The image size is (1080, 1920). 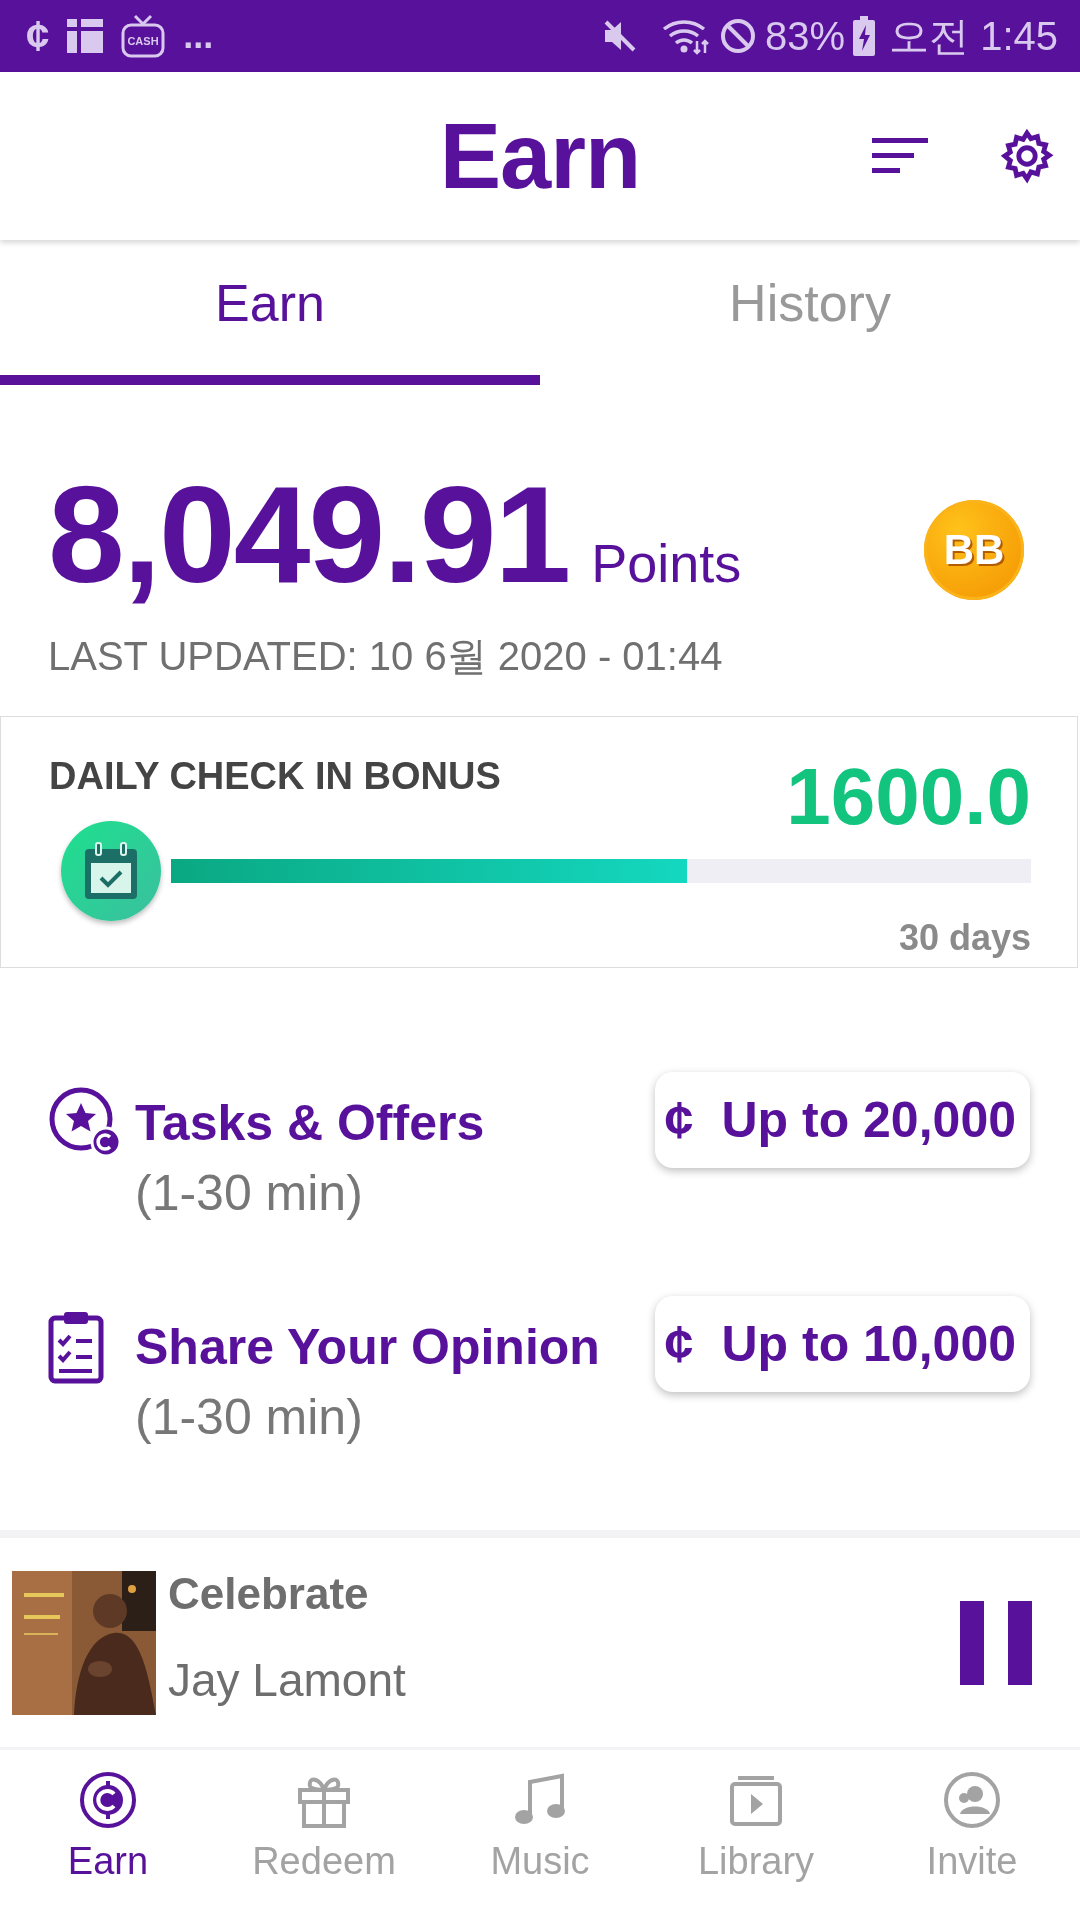 I want to click on clipboard-checklist-icon, so click(x=76, y=1347).